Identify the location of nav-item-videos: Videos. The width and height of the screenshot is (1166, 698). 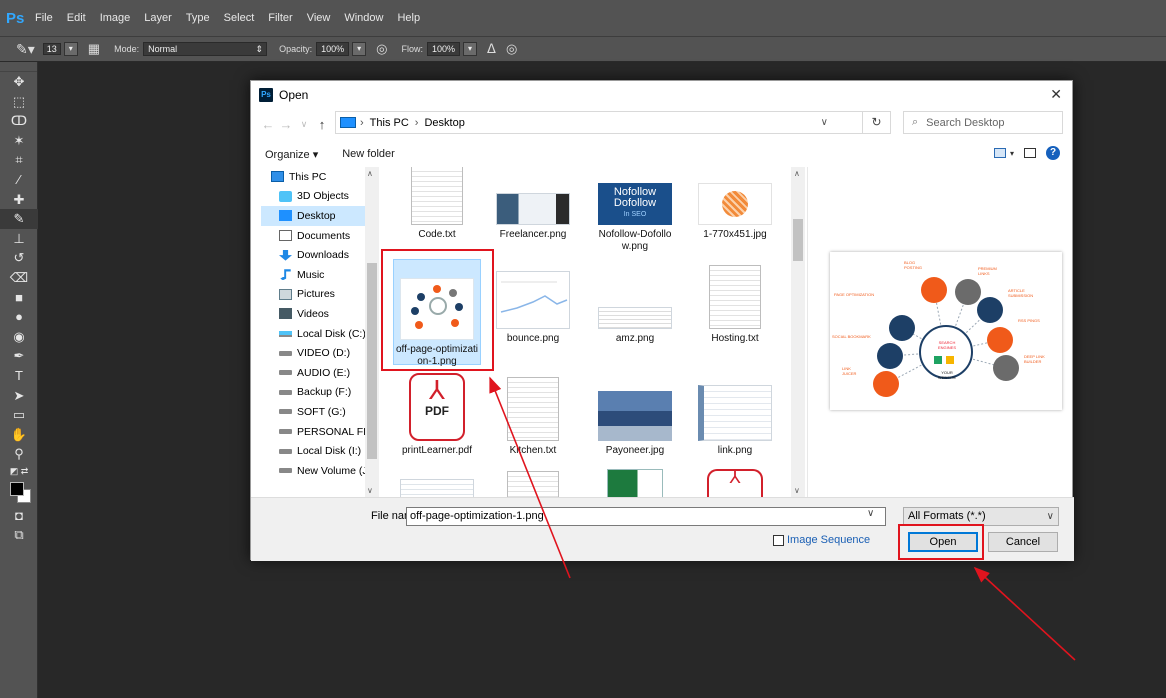
(320, 314).